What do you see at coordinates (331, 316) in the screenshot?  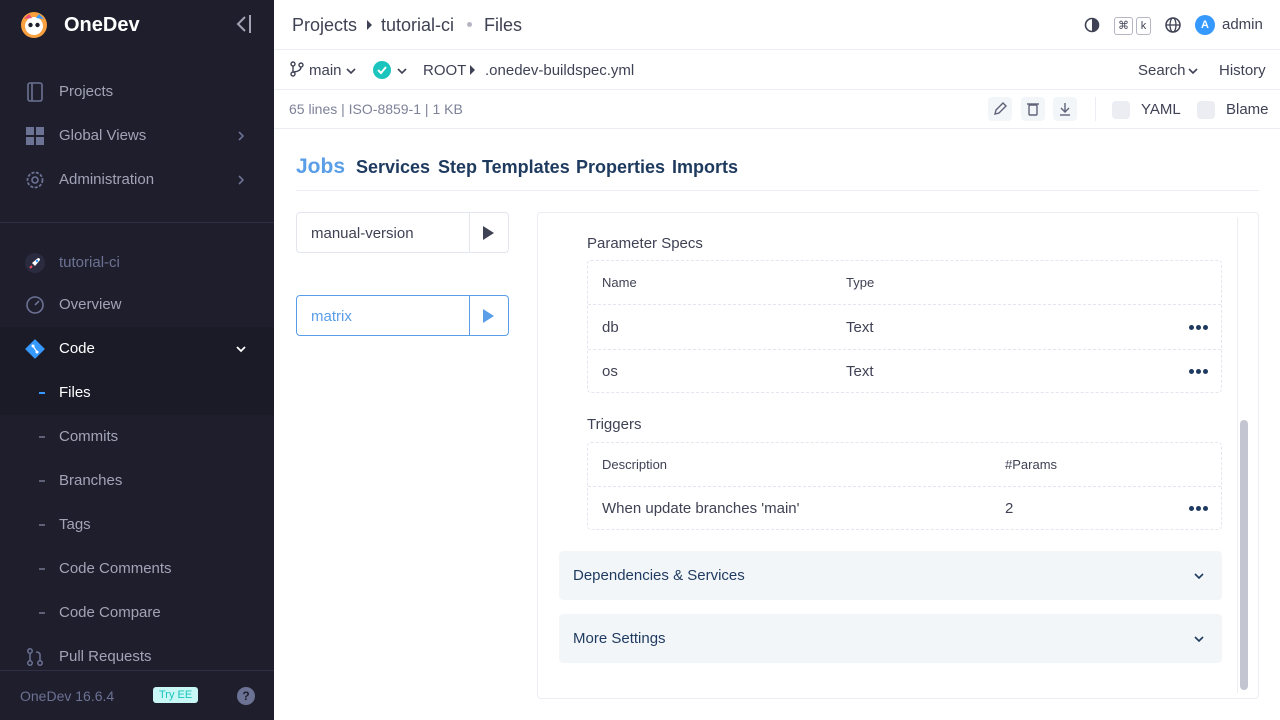 I see `job-name: matrix` at bounding box center [331, 316].